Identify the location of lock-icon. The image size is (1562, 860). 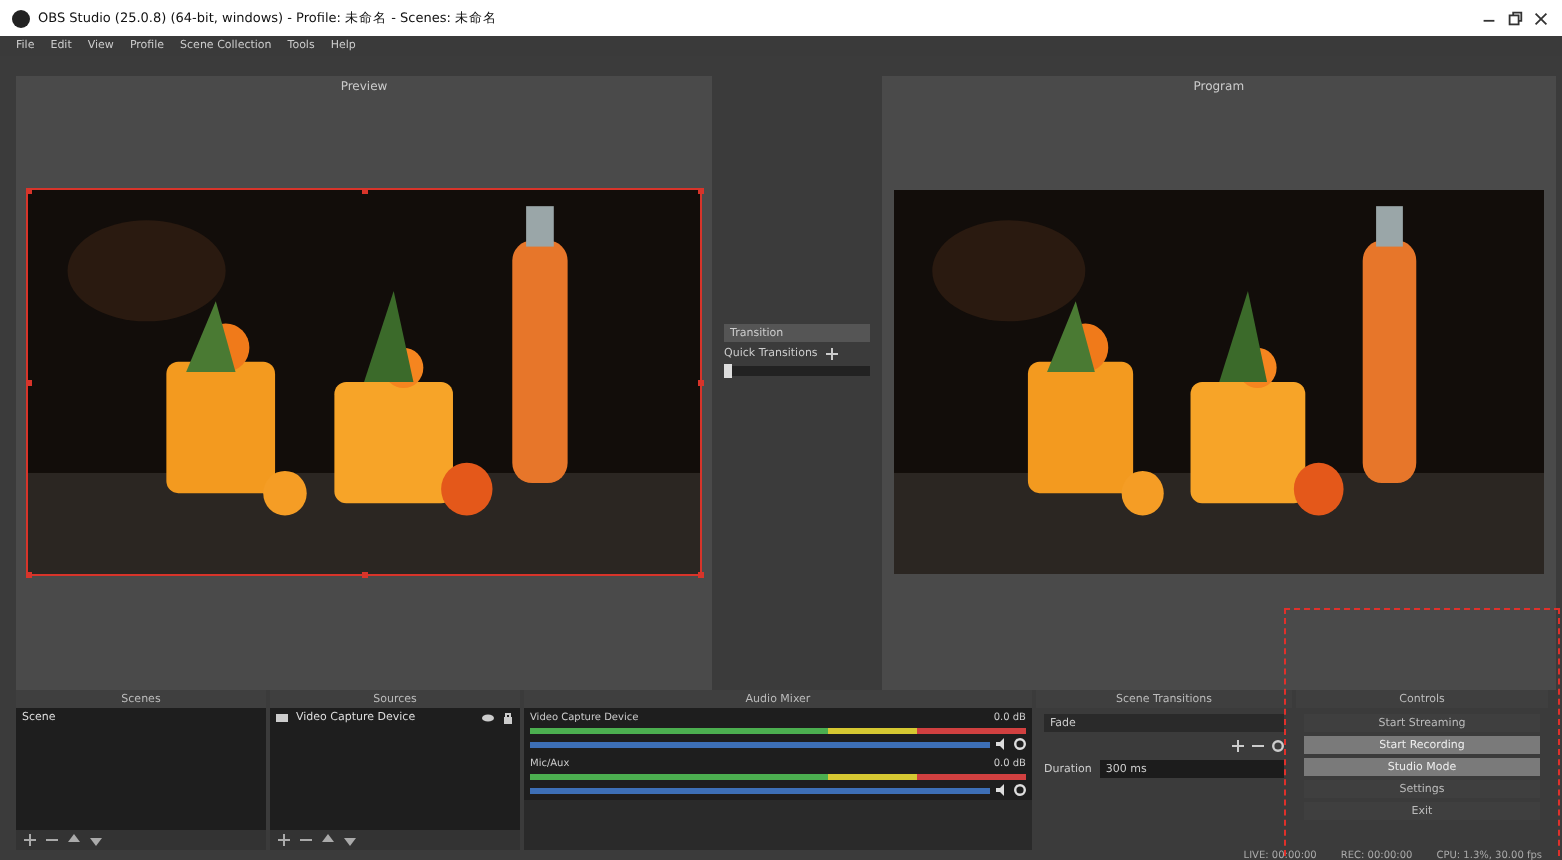
(508, 718).